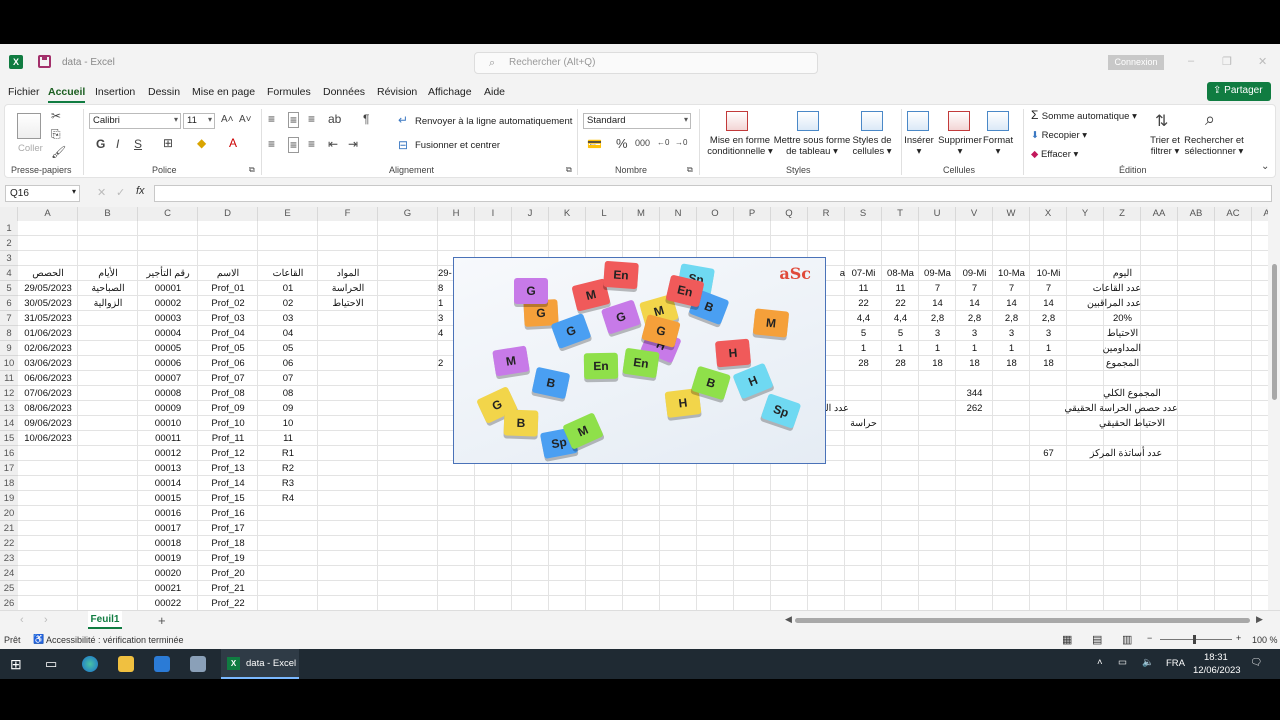 Image resolution: width=1280 pixels, height=720 pixels. I want to click on column-header: H, so click(456, 214).